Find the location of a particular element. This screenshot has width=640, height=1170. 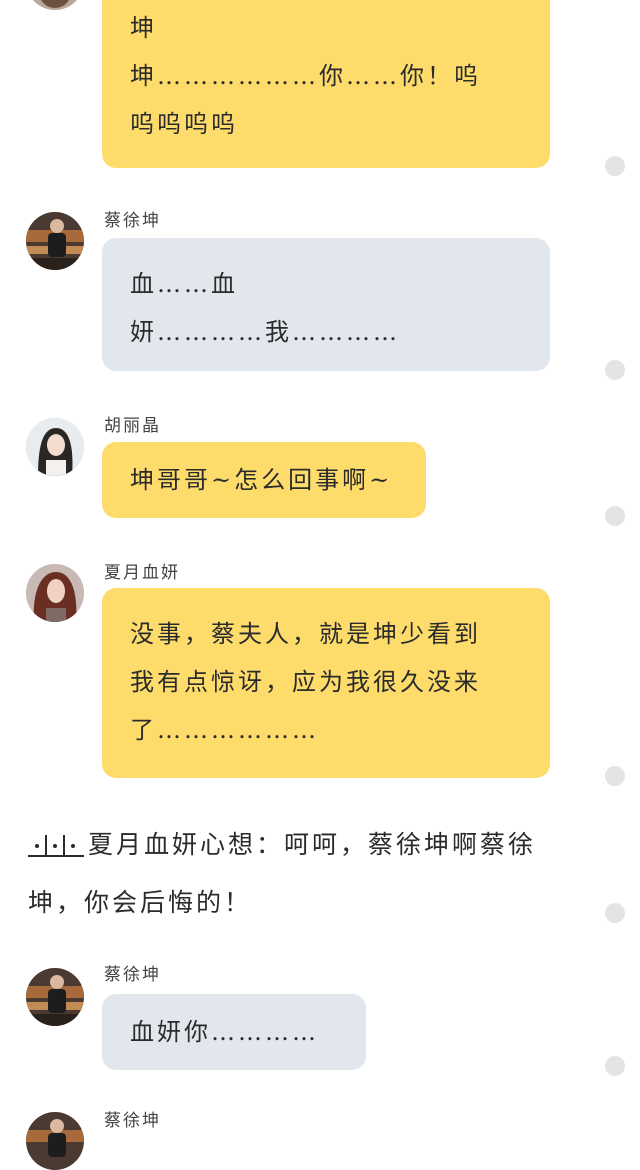

narration: 夏月血妍心想：呵呵，蔡徐坤啊蔡徐 坤，你会后悔的！ is located at coordinates (308, 874).